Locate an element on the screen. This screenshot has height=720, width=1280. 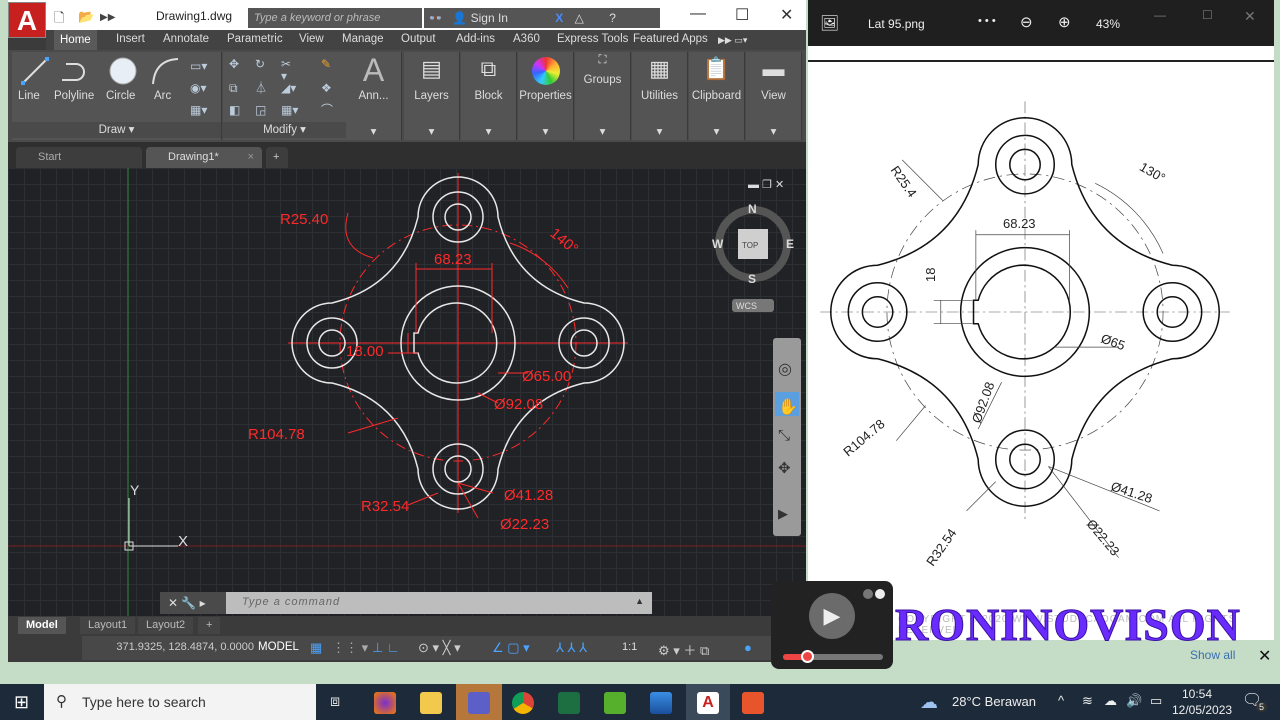
erase-icon: ✎ is located at coordinates (328, 64).